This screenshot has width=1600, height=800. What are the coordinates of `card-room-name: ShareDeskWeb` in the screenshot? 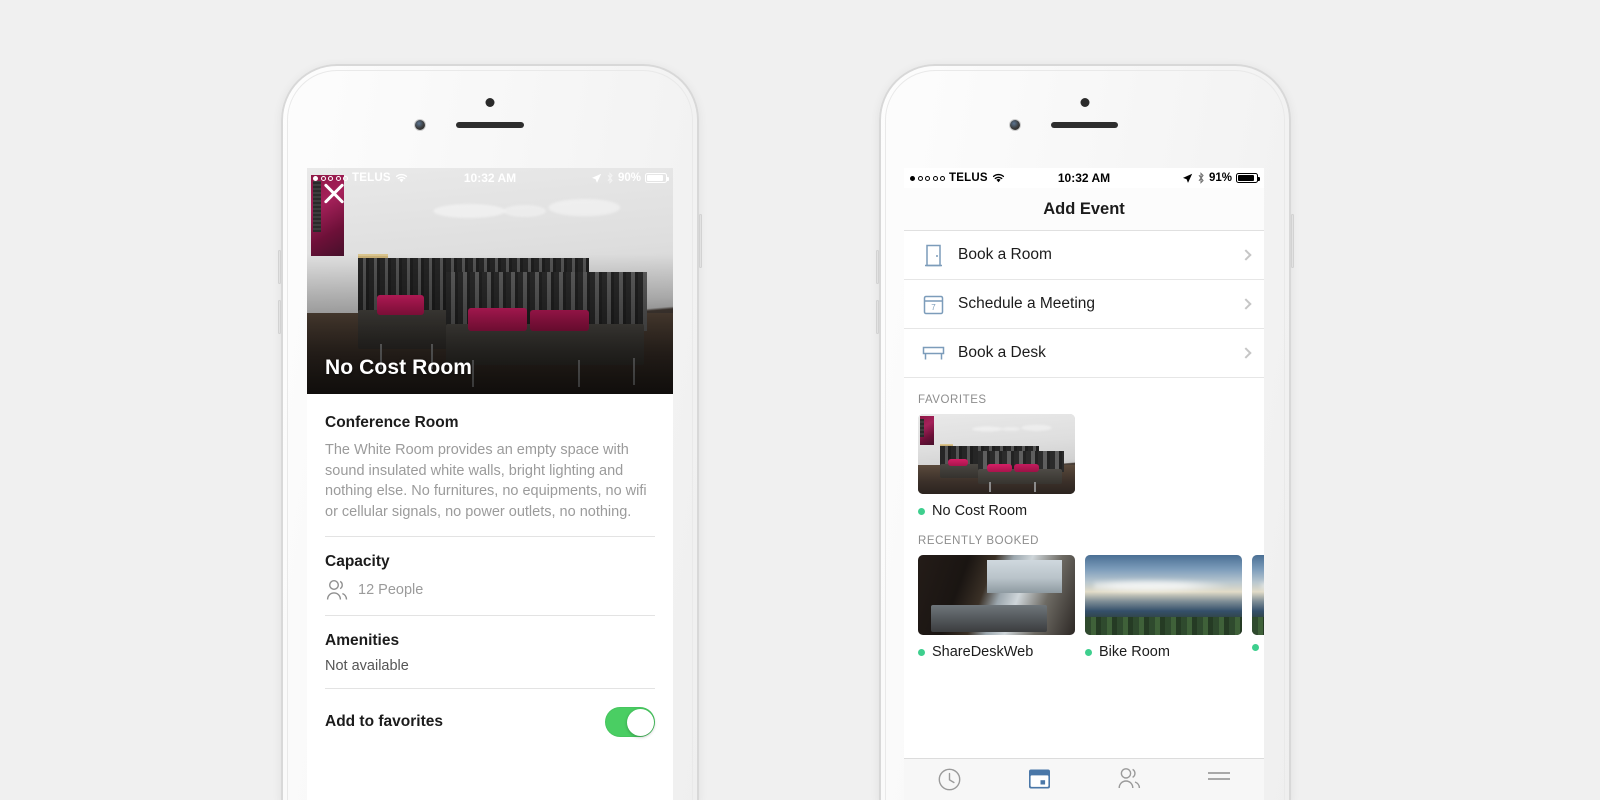 It's located at (983, 652).